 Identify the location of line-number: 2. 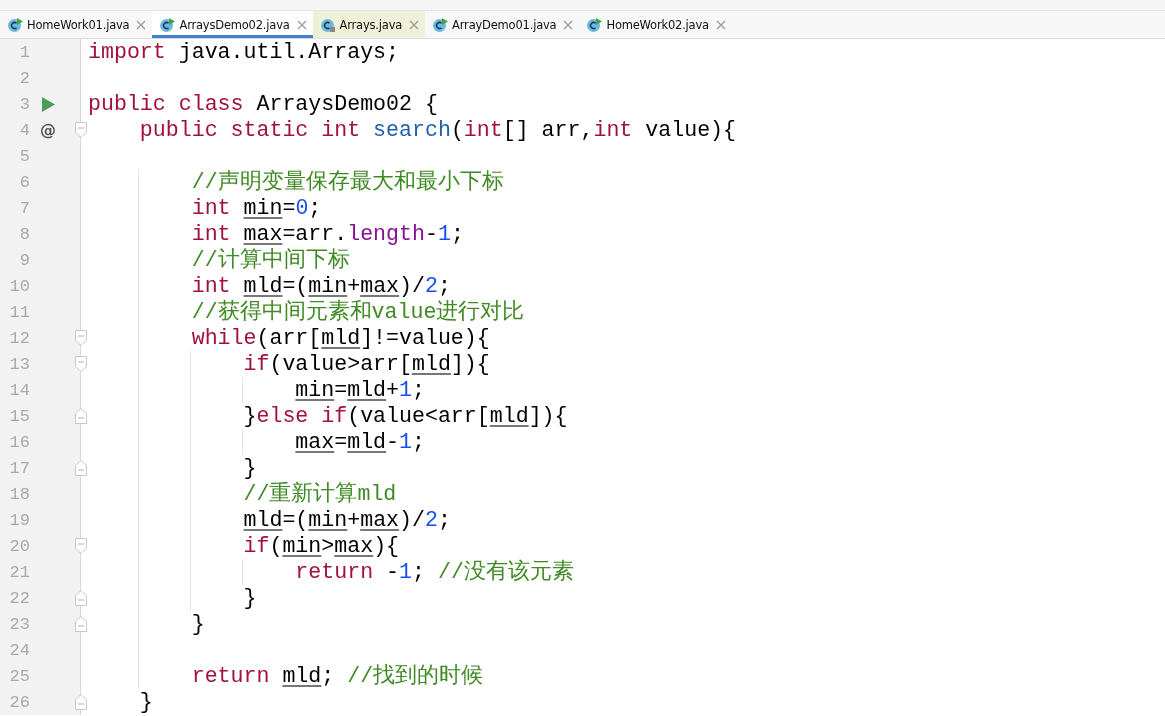
(24, 78).